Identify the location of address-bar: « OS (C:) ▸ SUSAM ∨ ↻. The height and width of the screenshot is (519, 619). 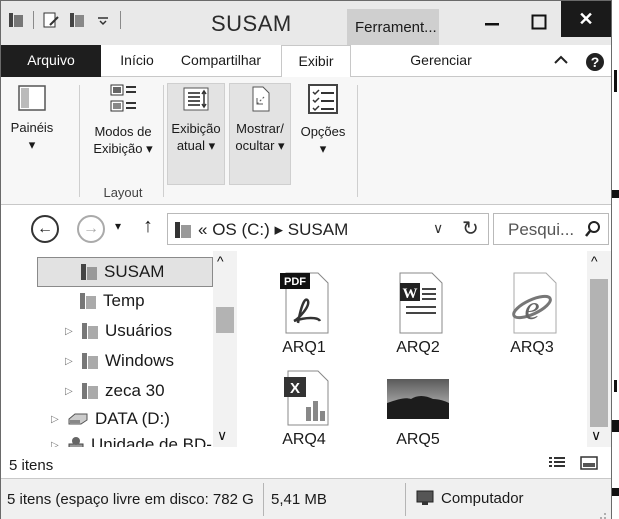
(328, 229).